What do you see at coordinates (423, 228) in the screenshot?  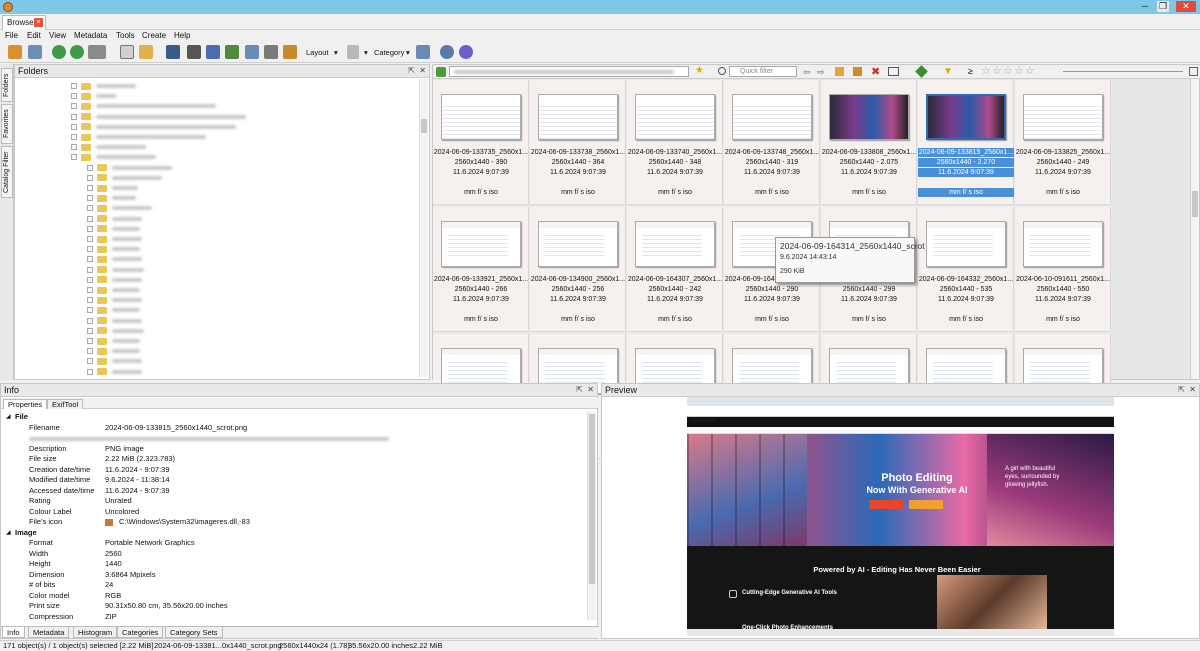 I see `folders-scrollbar` at bounding box center [423, 228].